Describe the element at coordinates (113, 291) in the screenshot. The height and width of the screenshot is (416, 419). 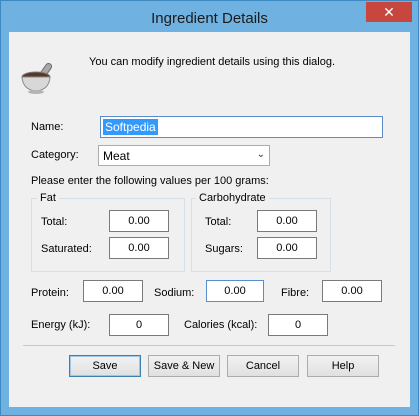
I see `protein-input: 0.00` at that location.